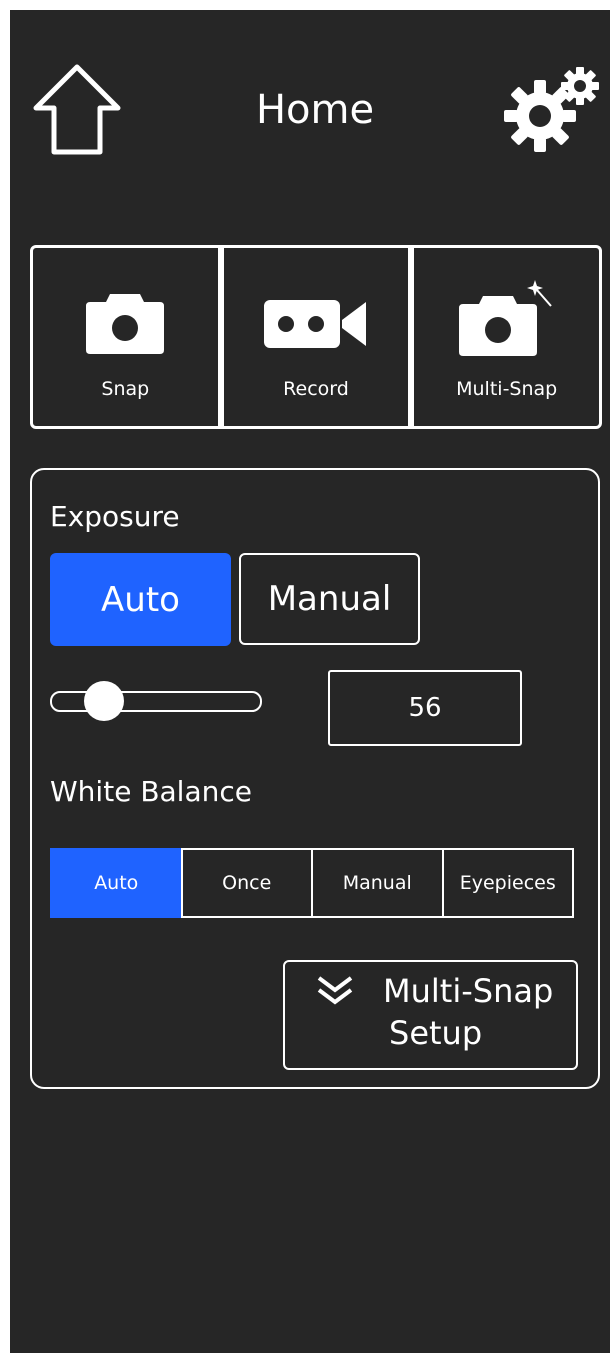 Image resolution: width=612 pixels, height=1353 pixels. I want to click on multi-snap-setup-label-line1: Multi-Snap, so click(468, 991).